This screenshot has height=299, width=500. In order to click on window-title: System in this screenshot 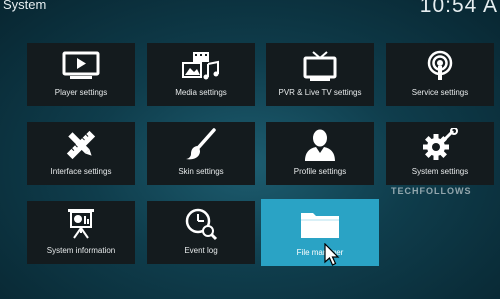, I will do `click(25, 6)`.